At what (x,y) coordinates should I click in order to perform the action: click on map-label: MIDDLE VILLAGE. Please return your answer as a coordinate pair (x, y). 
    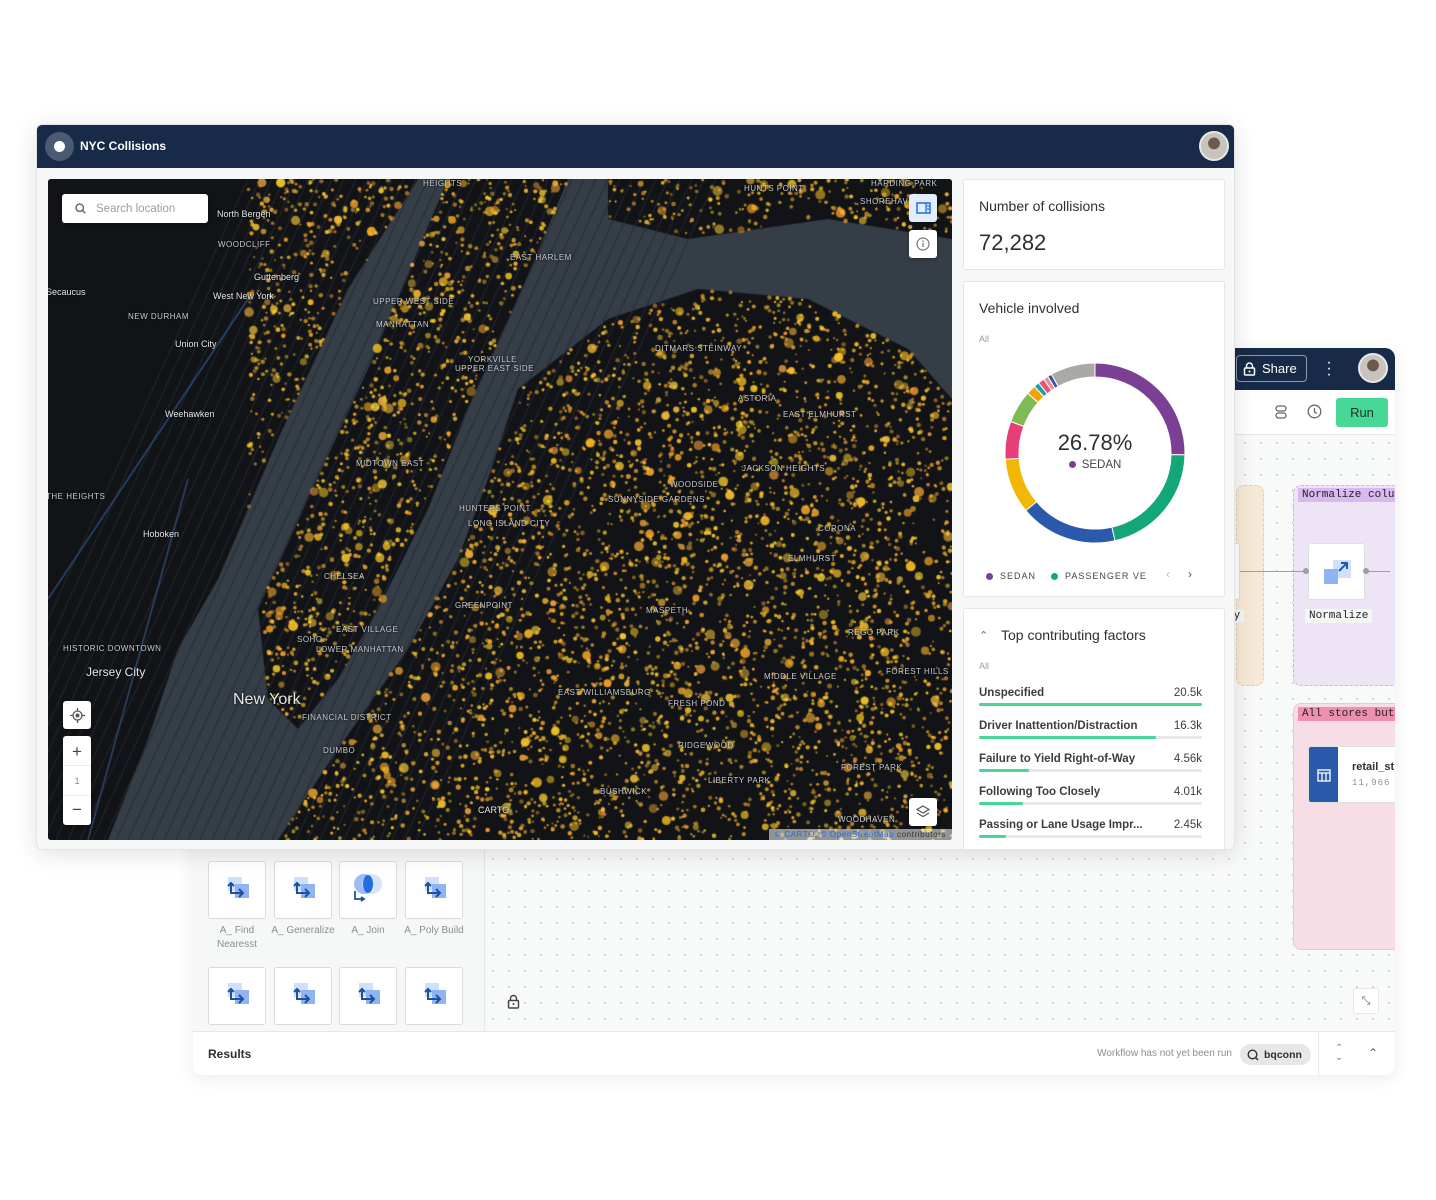
    Looking at the image, I should click on (800, 676).